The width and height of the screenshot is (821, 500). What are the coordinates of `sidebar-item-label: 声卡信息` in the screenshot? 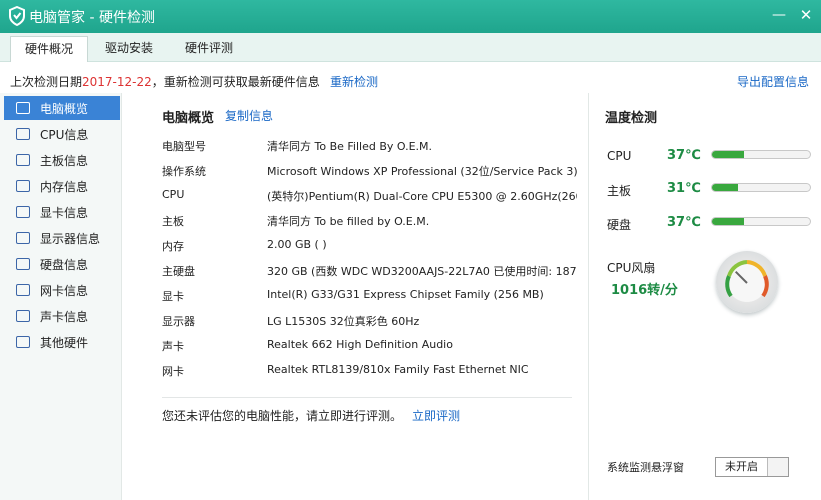 It's located at (64, 316).